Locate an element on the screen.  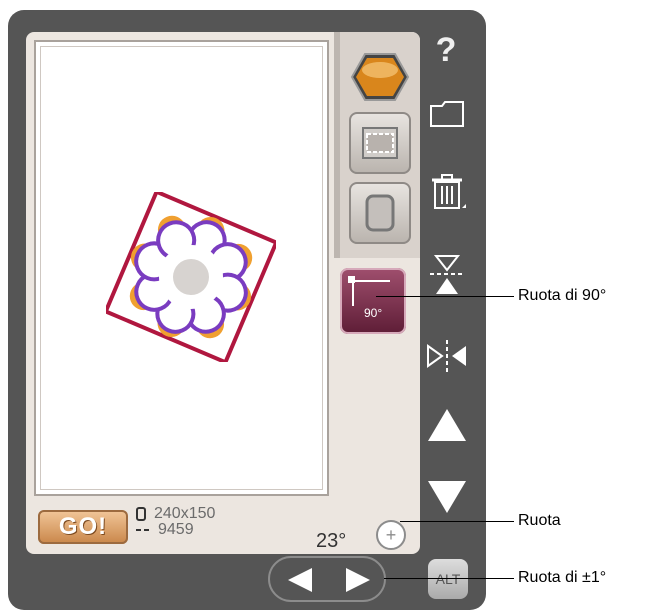
side-toolbar: ? is located at coordinates (446, 280).